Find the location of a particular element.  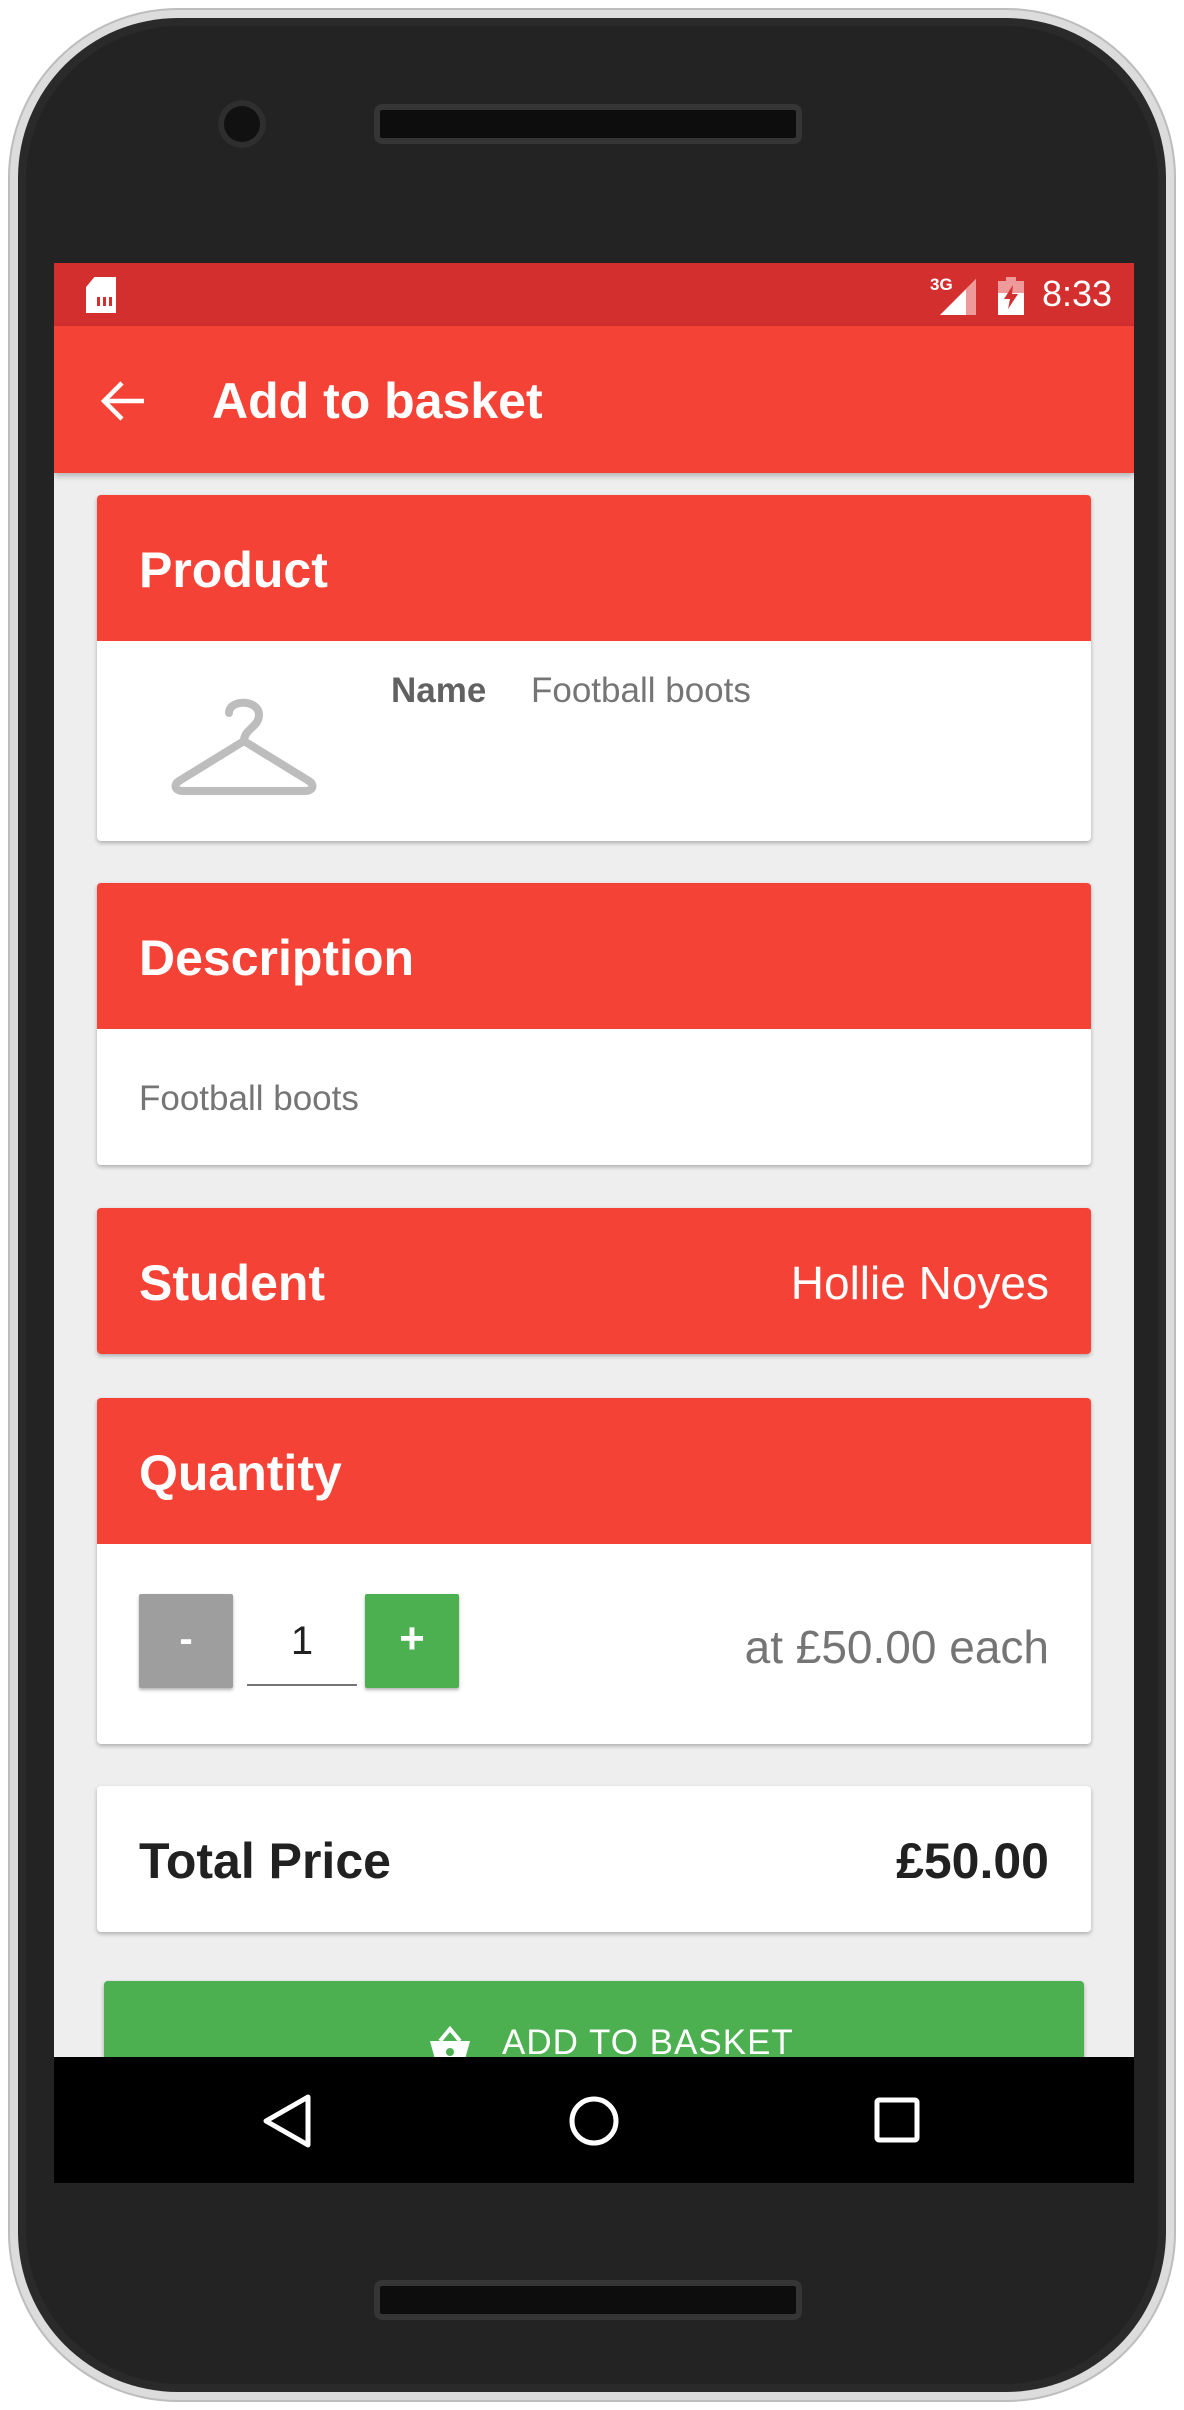

quantity-card-header: Quantity is located at coordinates (594, 1471).